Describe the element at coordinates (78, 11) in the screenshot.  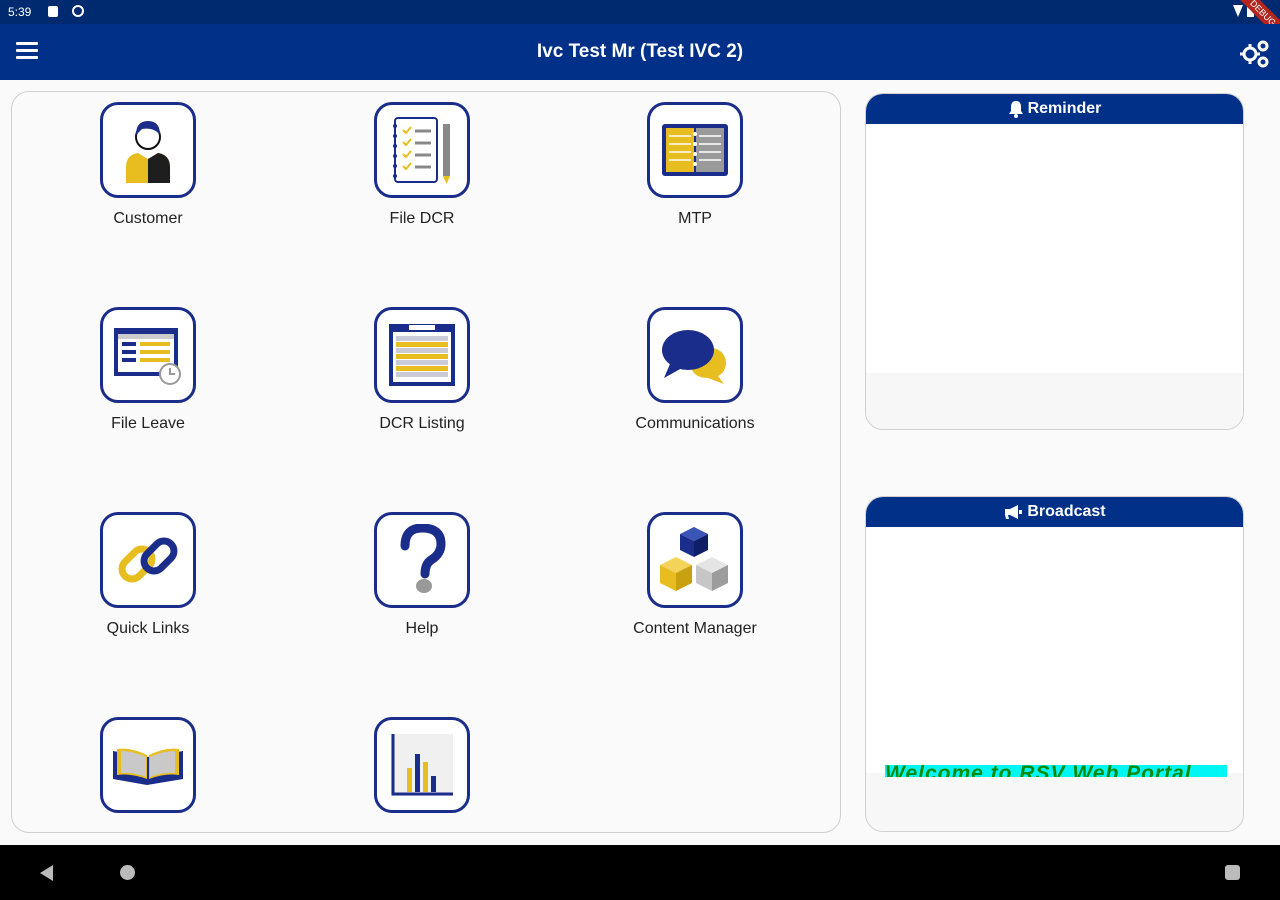
I see `sync-disabled-icon` at that location.